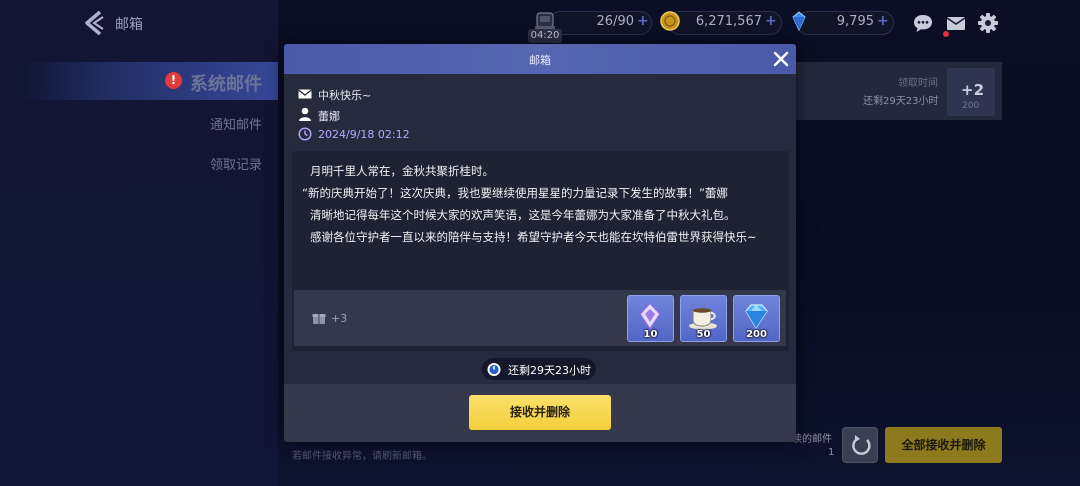 The height and width of the screenshot is (486, 1080). I want to click on claim-time-label: 领取时间, so click(918, 83).